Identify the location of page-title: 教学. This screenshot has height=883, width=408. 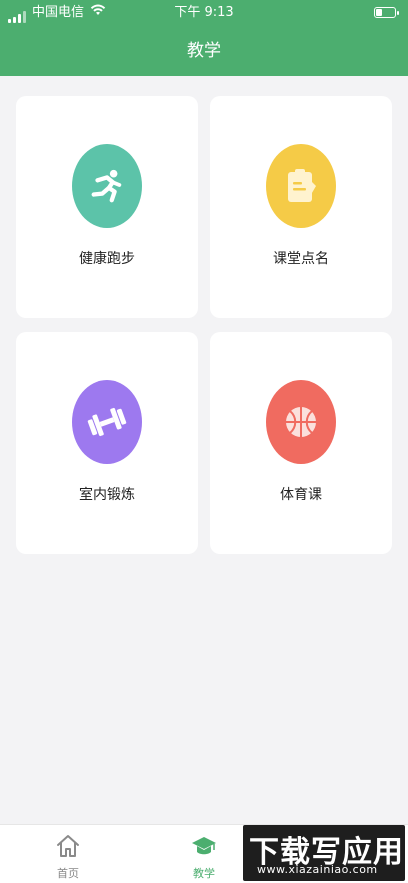
(204, 51).